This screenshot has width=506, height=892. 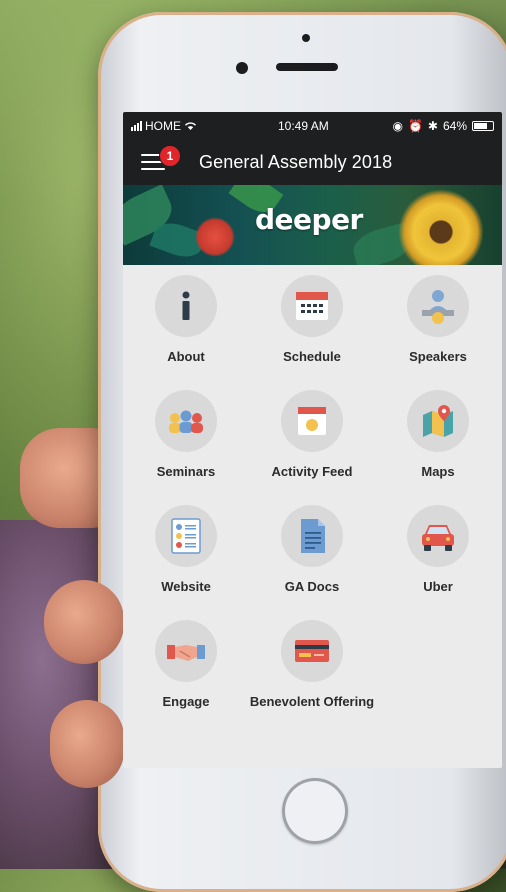 I want to click on tile-website: Website, so click(x=186, y=551).